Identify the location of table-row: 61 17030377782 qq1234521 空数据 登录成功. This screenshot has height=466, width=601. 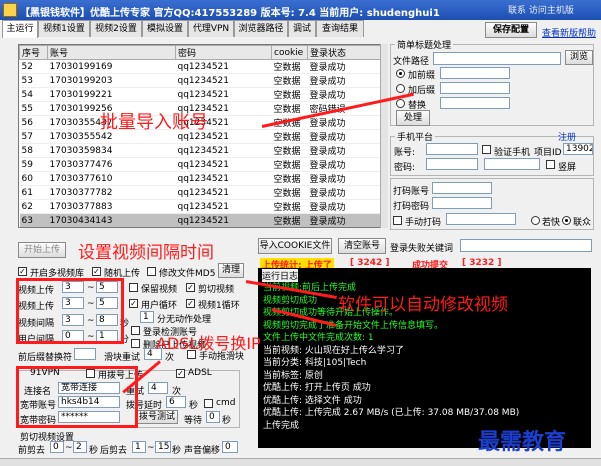
(203, 192).